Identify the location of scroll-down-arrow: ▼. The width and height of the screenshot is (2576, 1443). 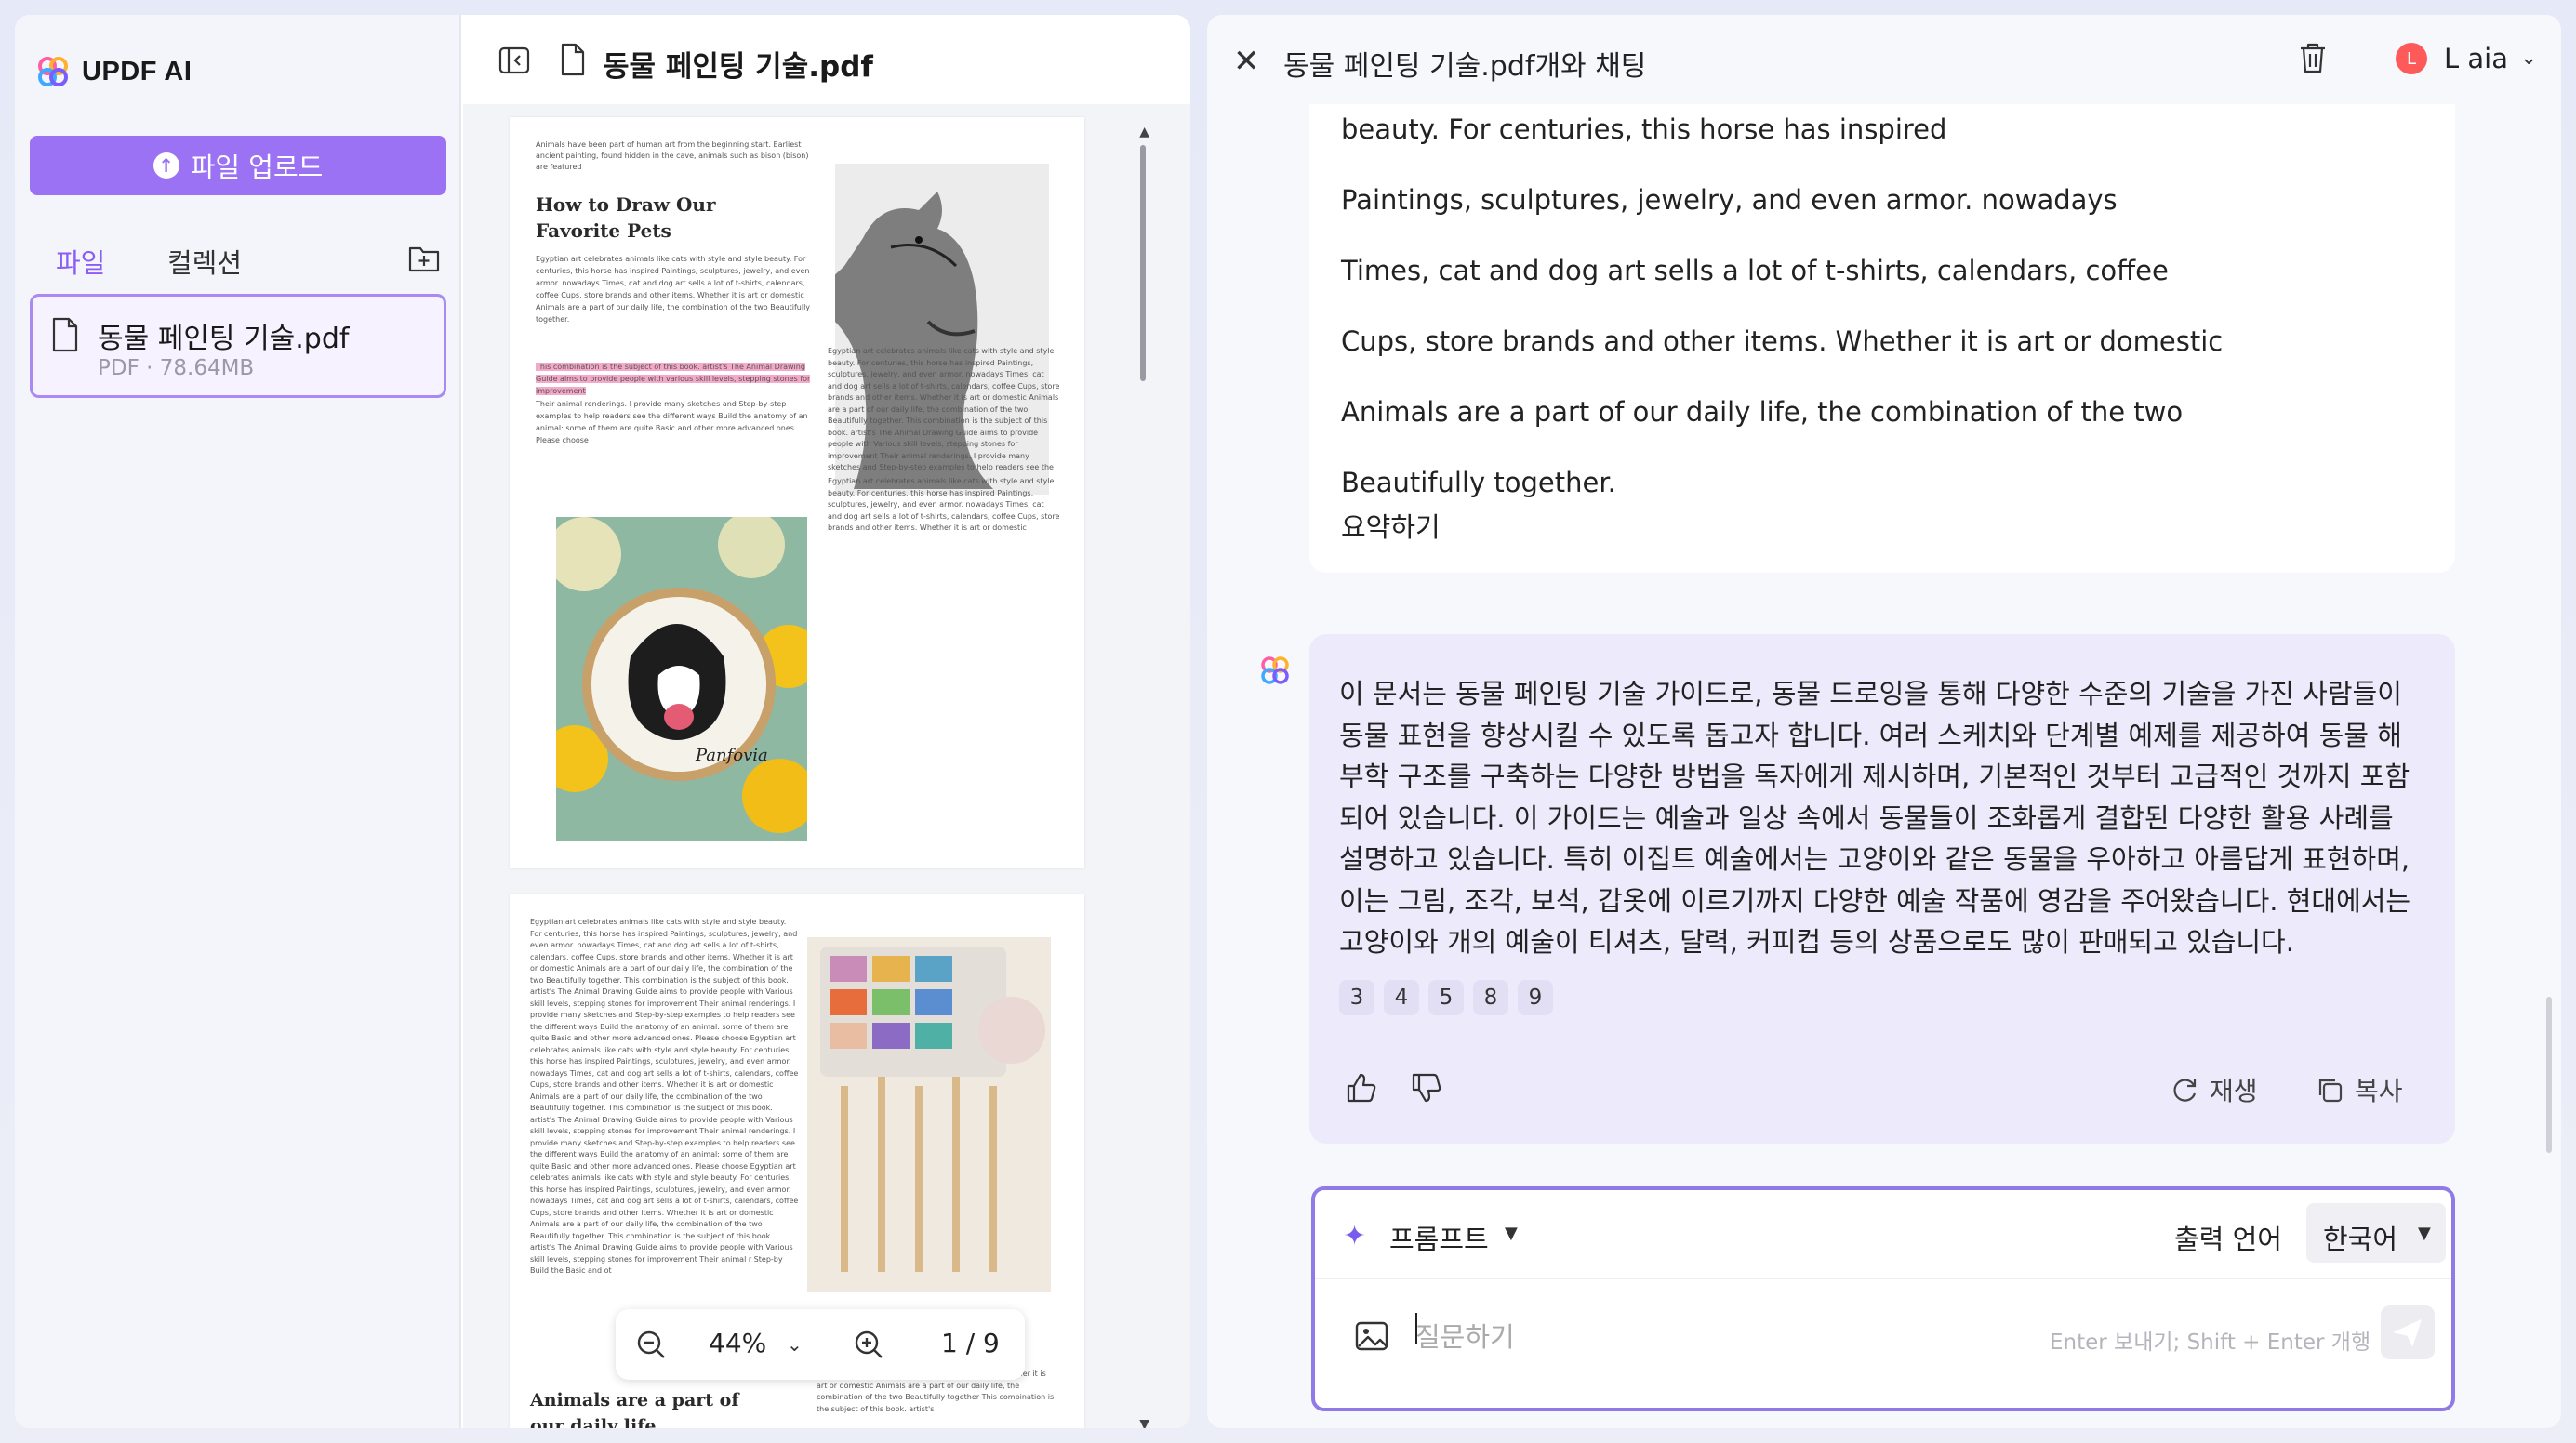
(1144, 1422).